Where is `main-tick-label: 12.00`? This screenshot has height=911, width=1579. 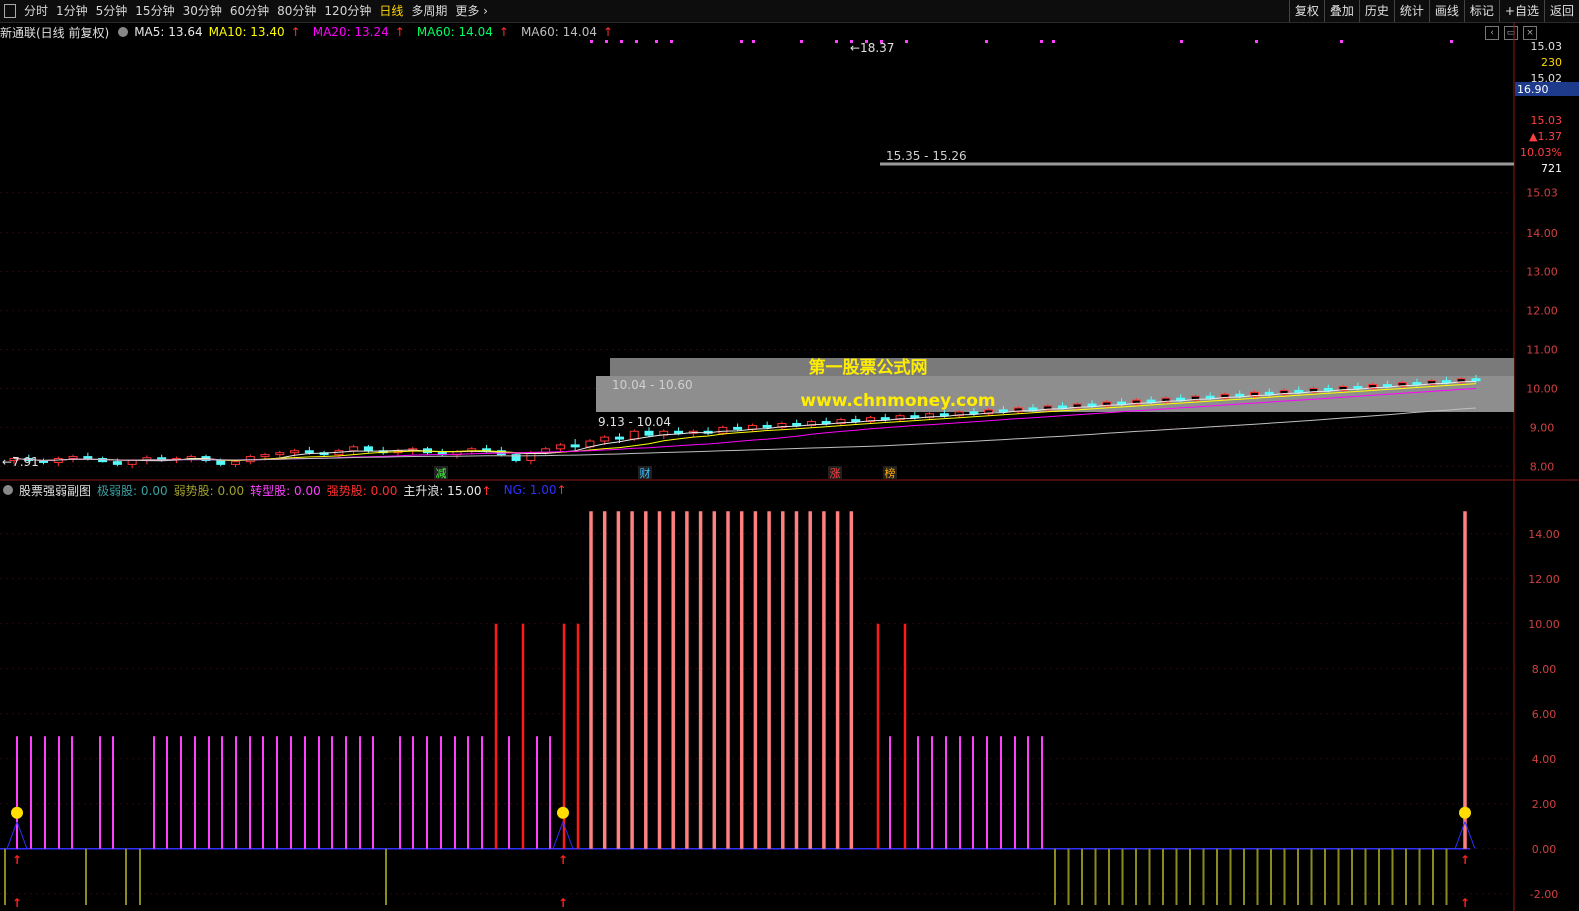
main-tick-label: 12.00 is located at coordinates (1542, 311).